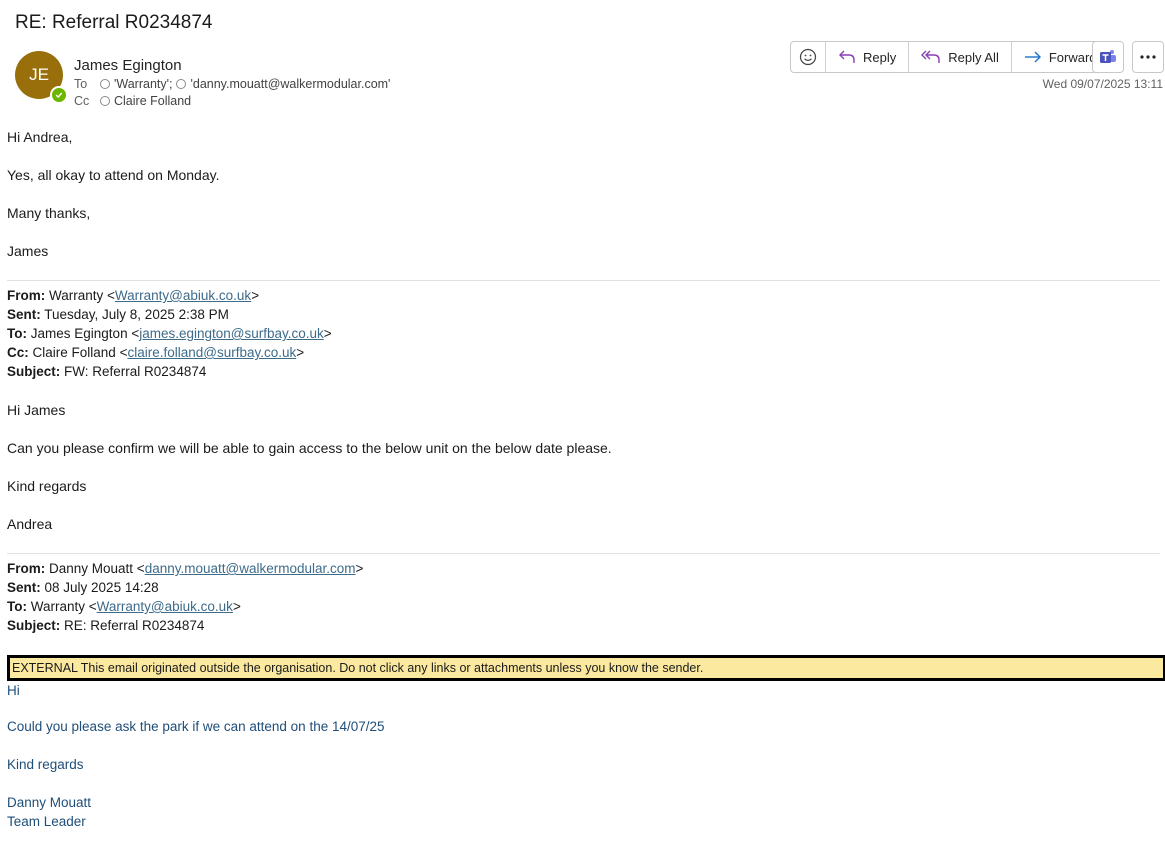  Describe the element at coordinates (152, 101) in the screenshot. I see `recipient-claire: Claire Folland` at that location.